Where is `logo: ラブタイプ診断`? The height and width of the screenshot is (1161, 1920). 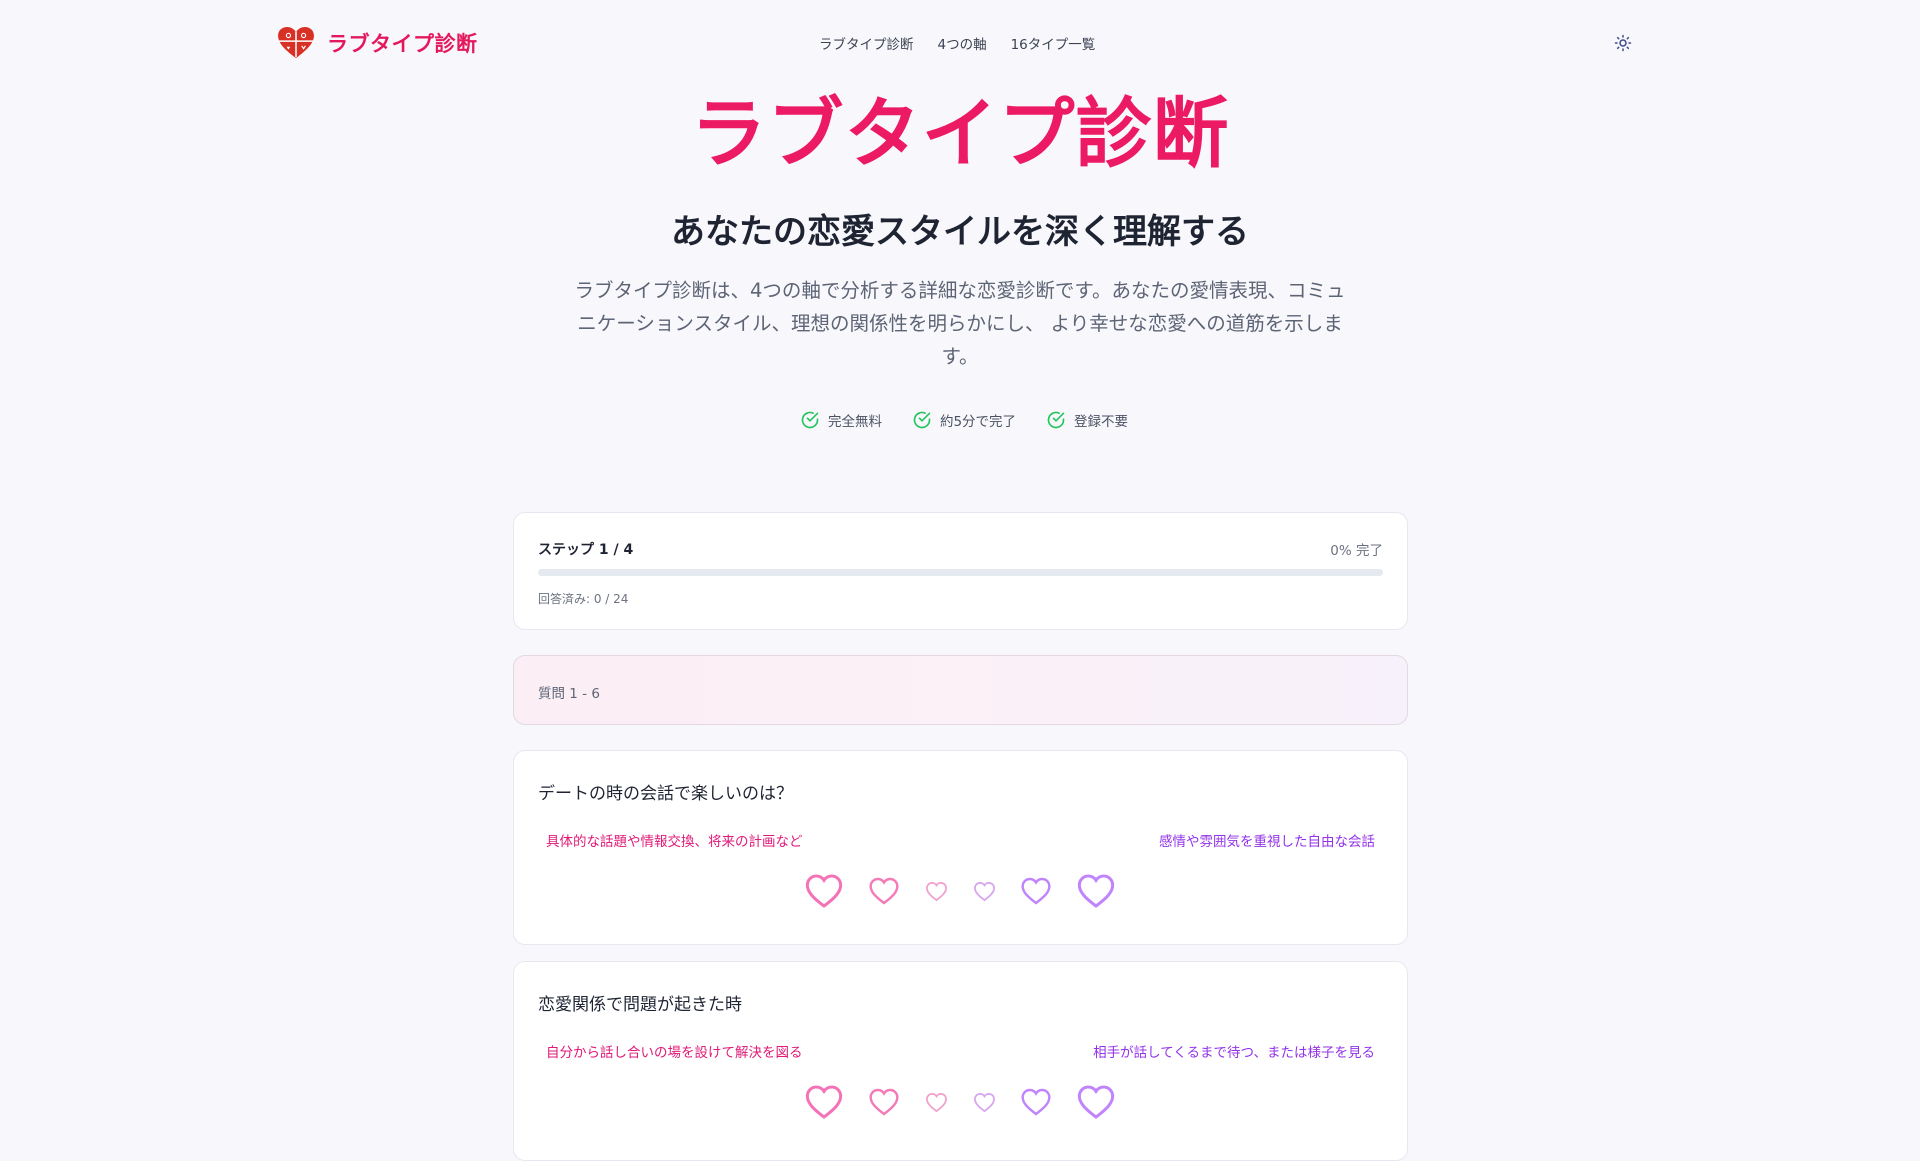
logo: ラブタイプ診断 is located at coordinates (377, 43).